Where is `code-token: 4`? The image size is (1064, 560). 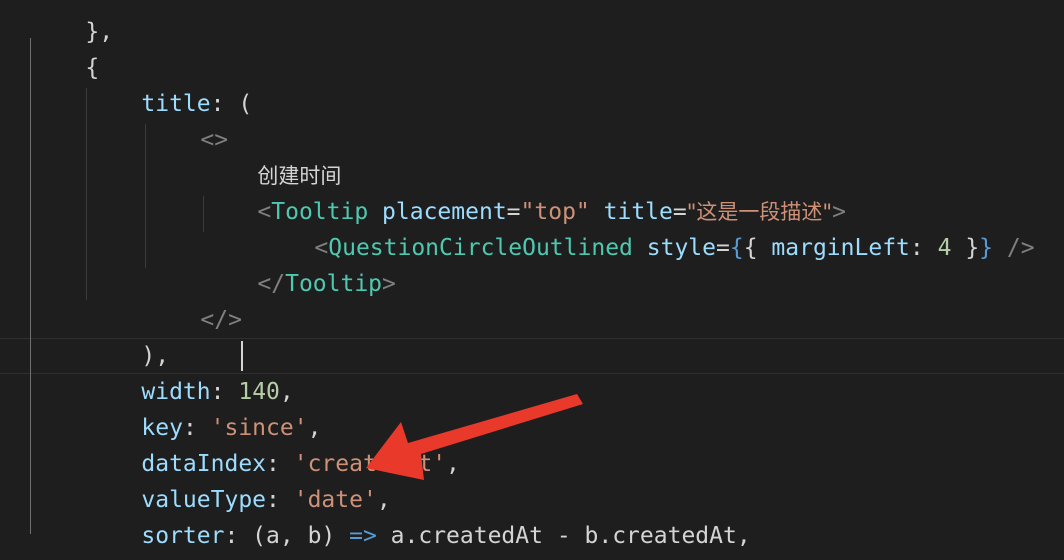
code-token: 4 is located at coordinates (944, 248).